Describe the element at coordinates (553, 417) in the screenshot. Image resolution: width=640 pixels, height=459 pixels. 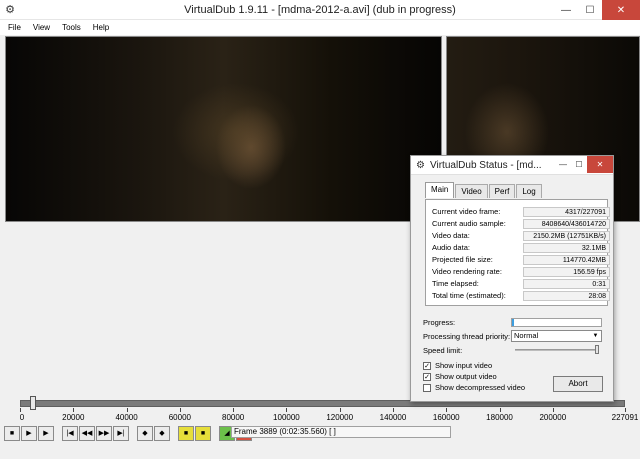
I see `timeline-tick-label: 200000` at that location.